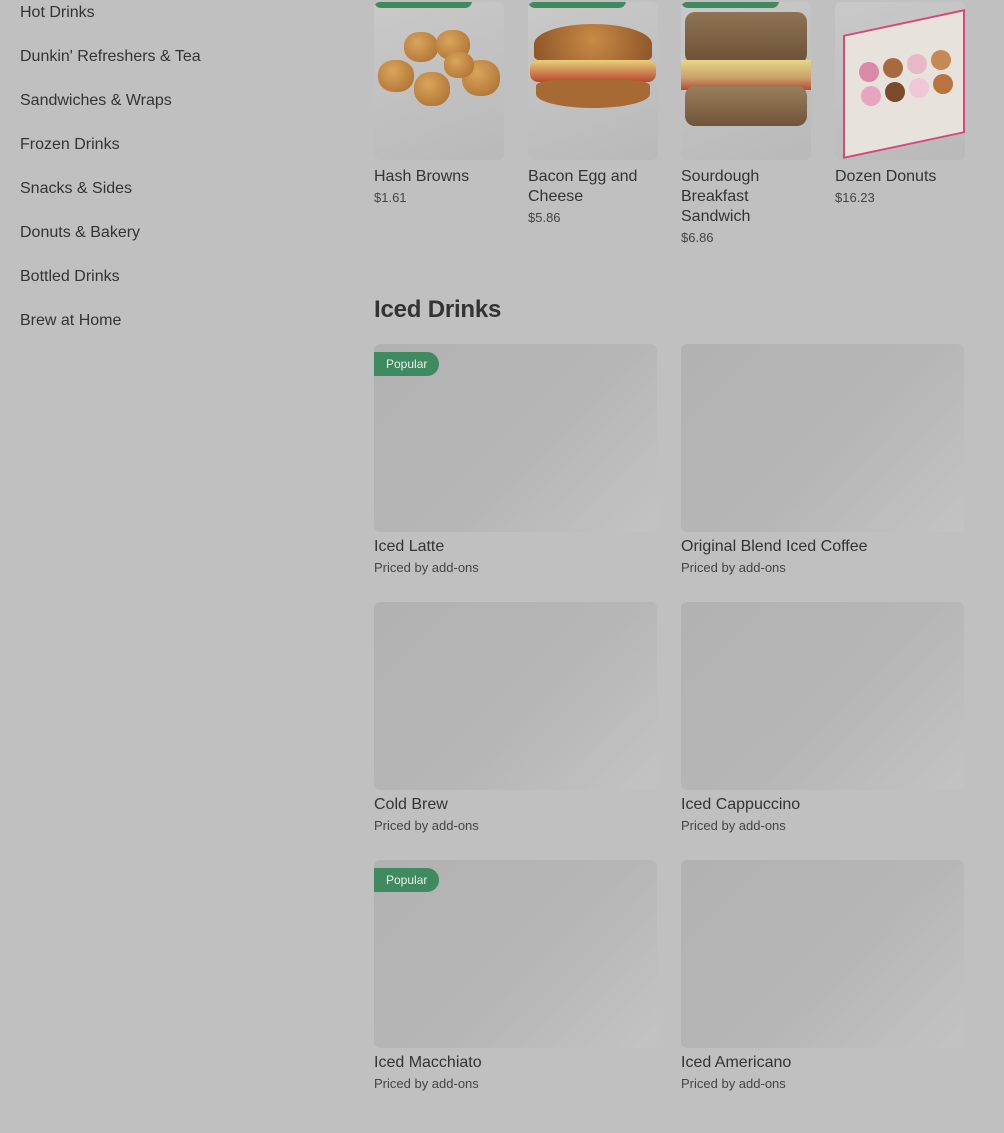 This screenshot has width=1004, height=1133. What do you see at coordinates (70, 277) in the screenshot?
I see `category-bottled-drinks: Bottled Drinks` at bounding box center [70, 277].